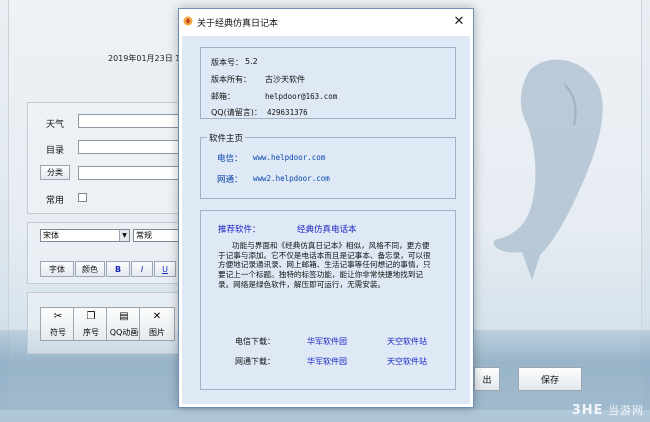 The width and height of the screenshot is (650, 422). I want to click on recommend-link: 经典仿真电话本, so click(327, 229).